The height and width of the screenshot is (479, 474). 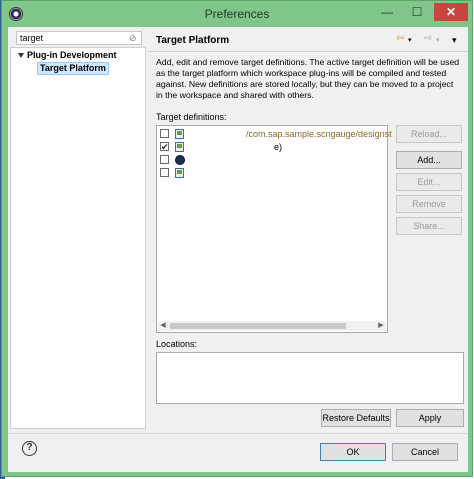 What do you see at coordinates (308, 51) in the screenshot?
I see `title-separator` at bounding box center [308, 51].